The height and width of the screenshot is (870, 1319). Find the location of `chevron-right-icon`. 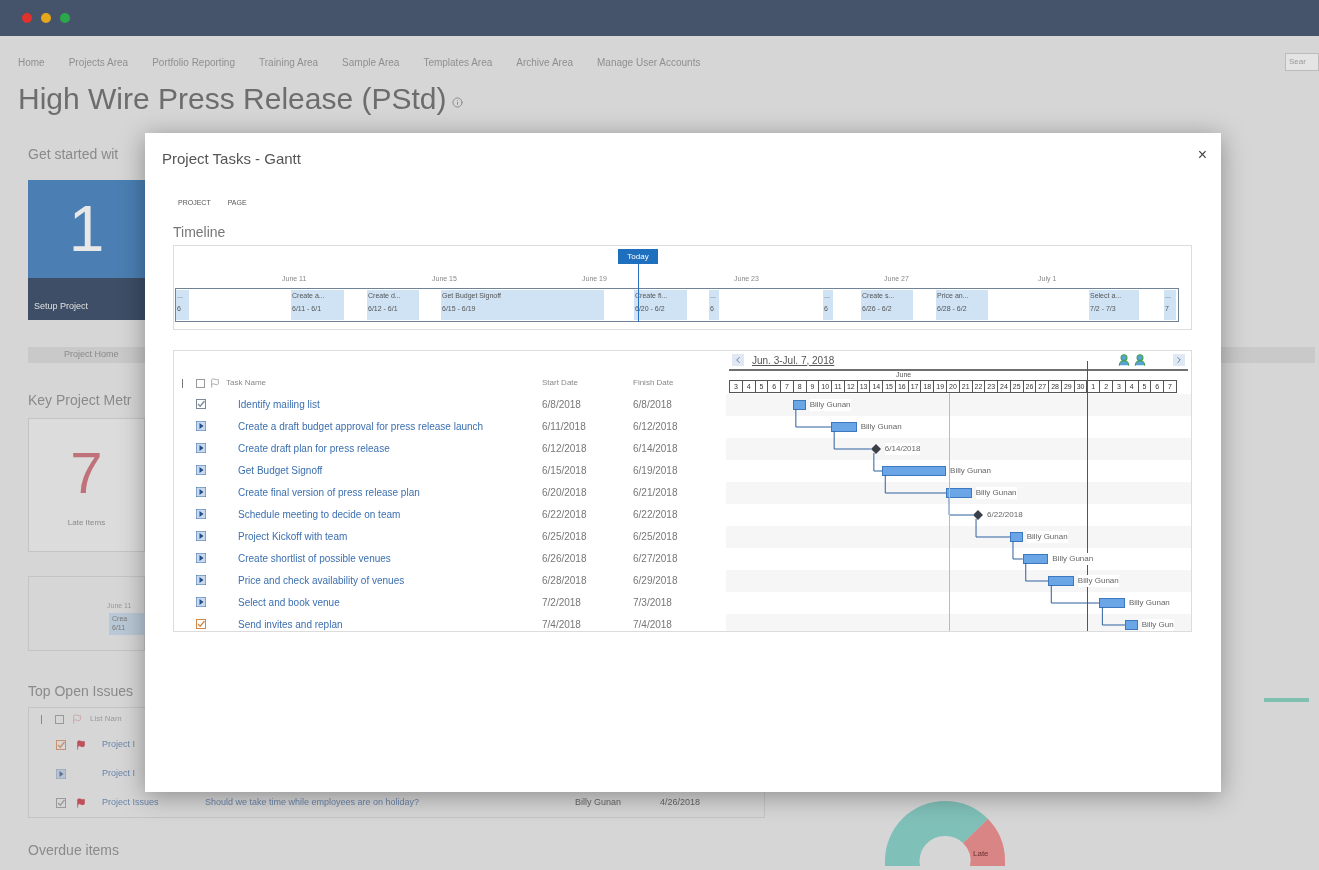

chevron-right-icon is located at coordinates (1179, 360).